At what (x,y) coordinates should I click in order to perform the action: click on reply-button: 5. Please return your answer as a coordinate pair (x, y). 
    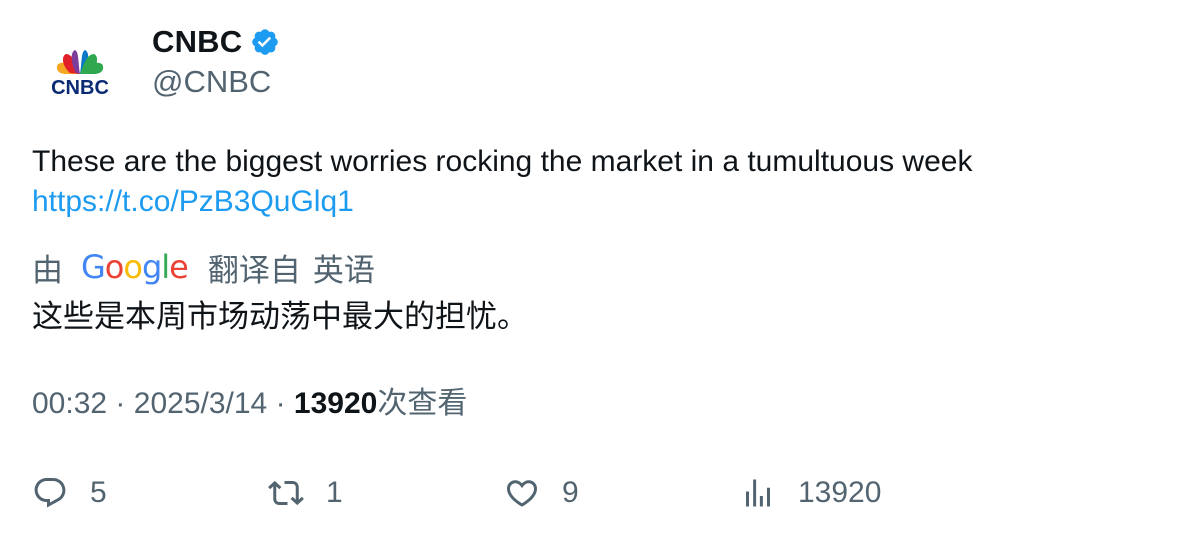
    Looking at the image, I should click on (69, 493).